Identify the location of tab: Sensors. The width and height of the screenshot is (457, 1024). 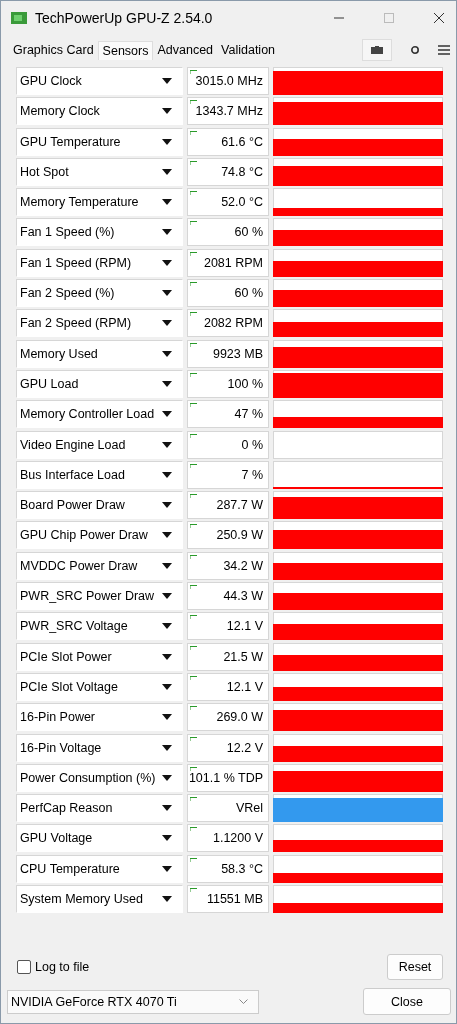
(125, 50).